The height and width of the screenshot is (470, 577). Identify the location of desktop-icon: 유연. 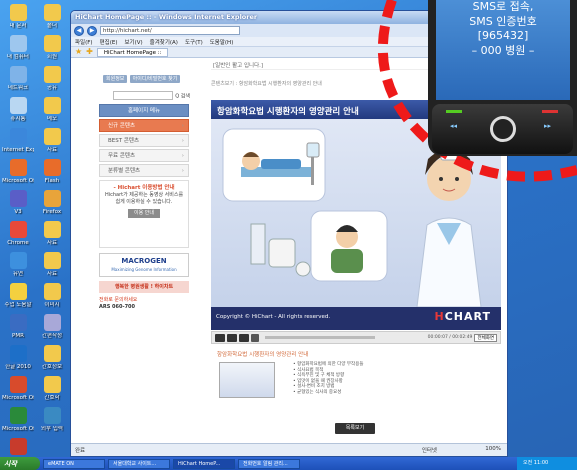
(18, 269).